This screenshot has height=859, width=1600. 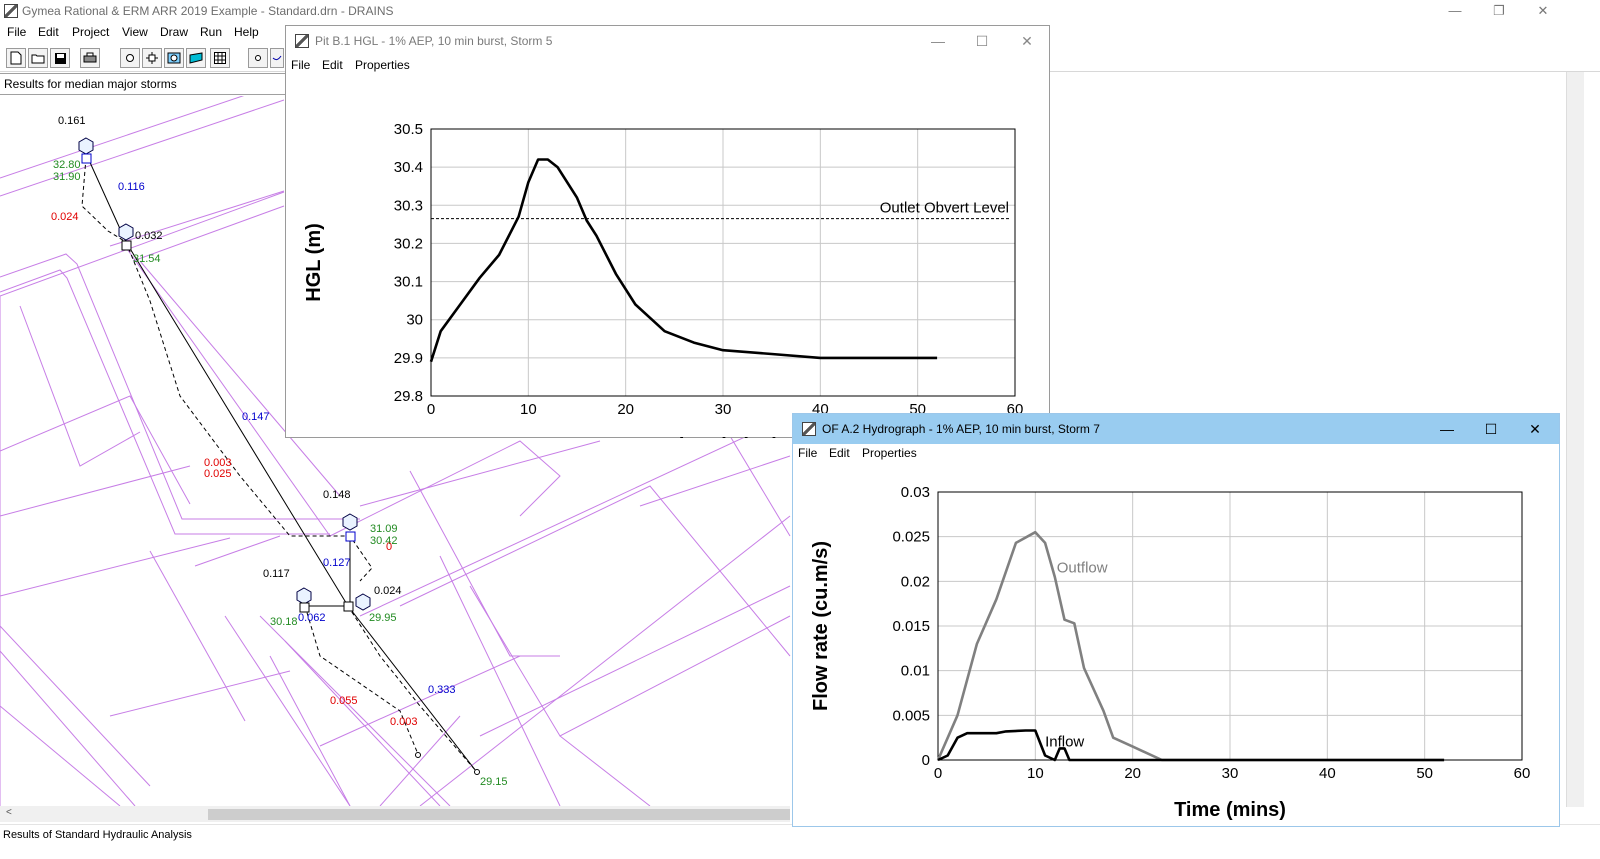 What do you see at coordinates (312, 618) in the screenshot?
I see `pipe-flow-label: 0.062` at bounding box center [312, 618].